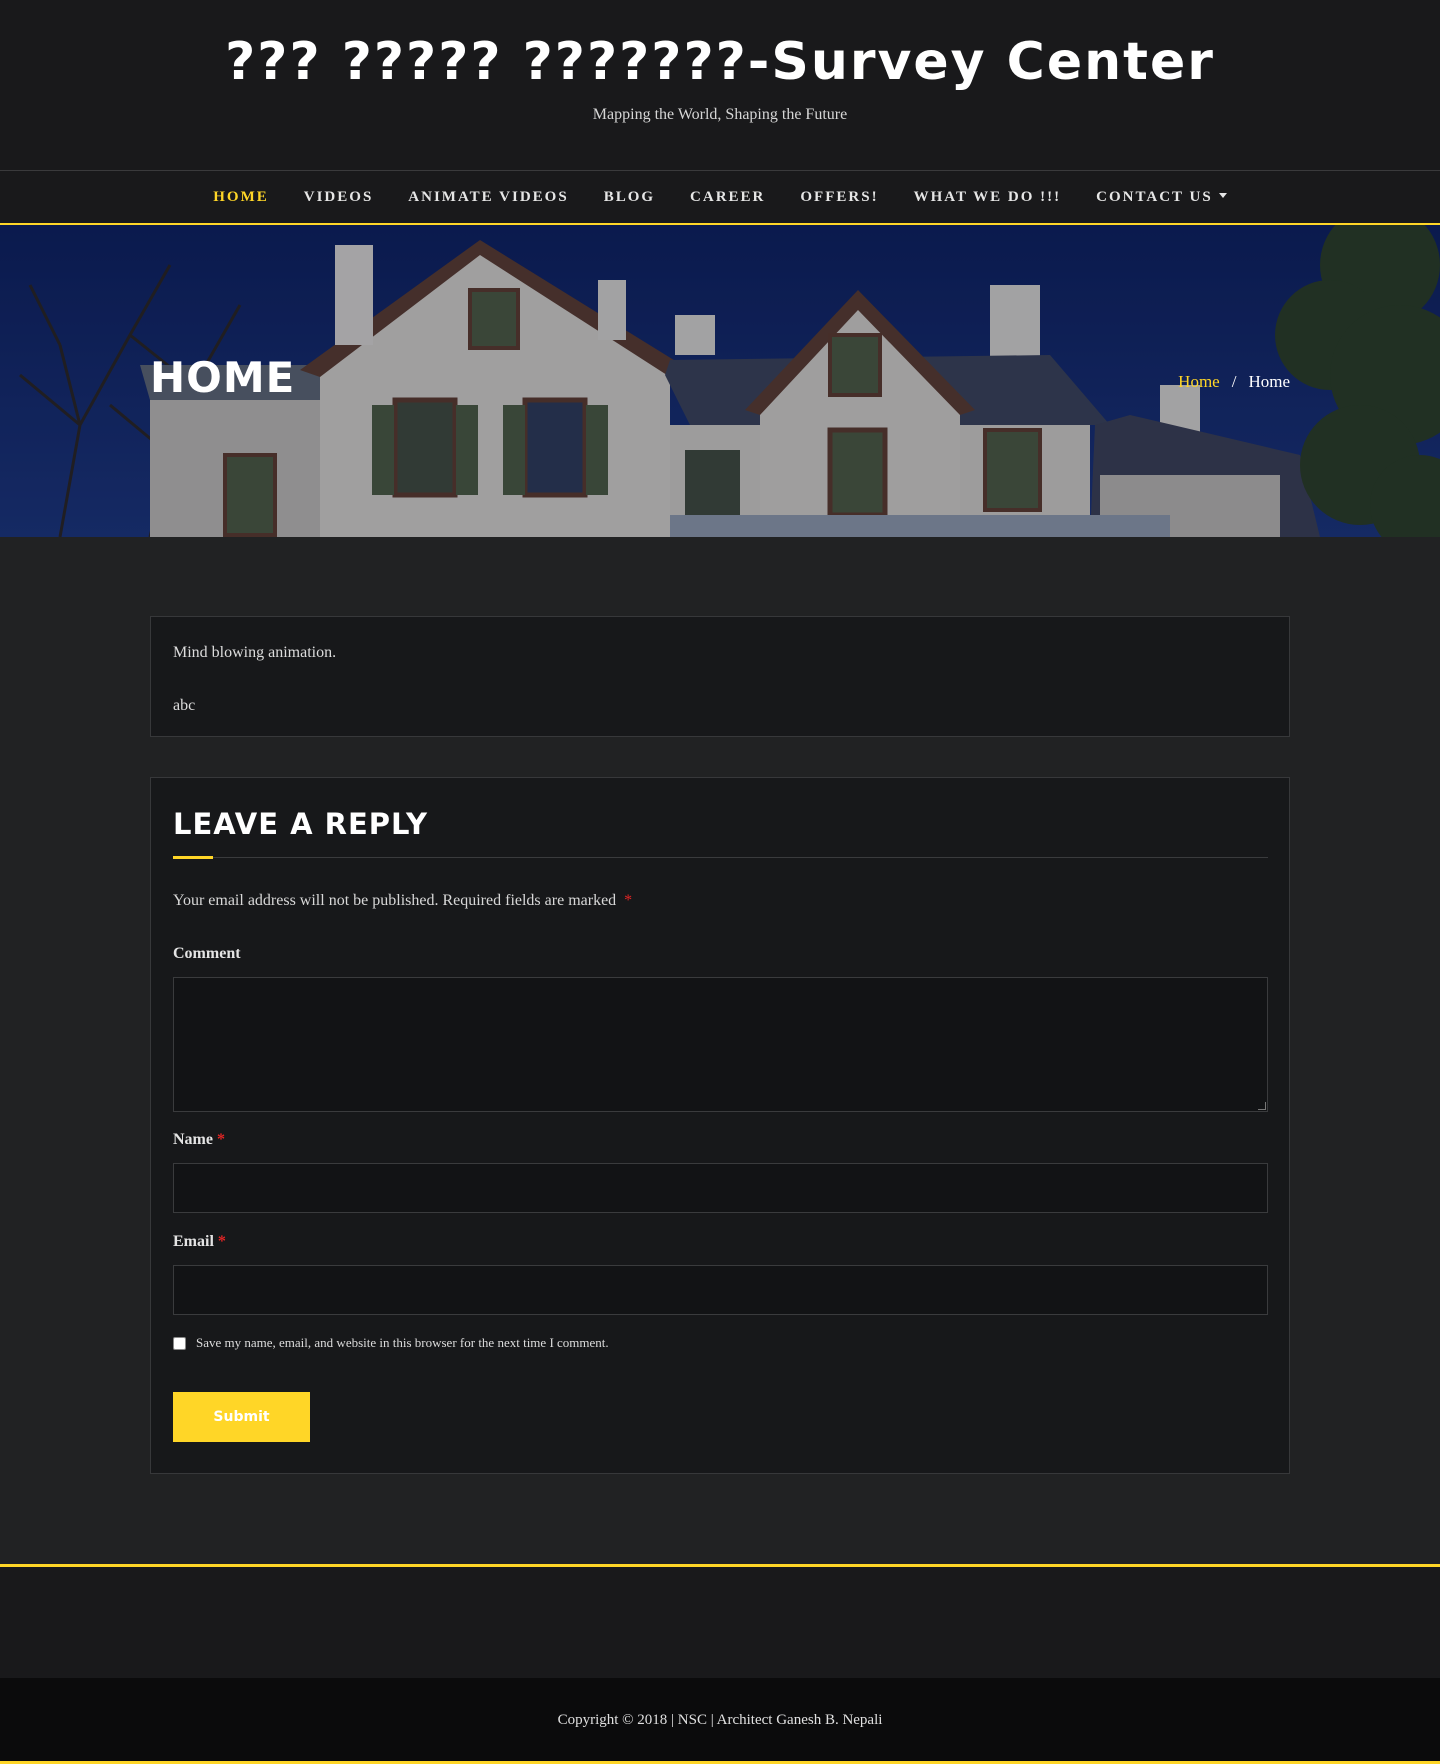  What do you see at coordinates (720, 1188) in the screenshot?
I see `name-input` at bounding box center [720, 1188].